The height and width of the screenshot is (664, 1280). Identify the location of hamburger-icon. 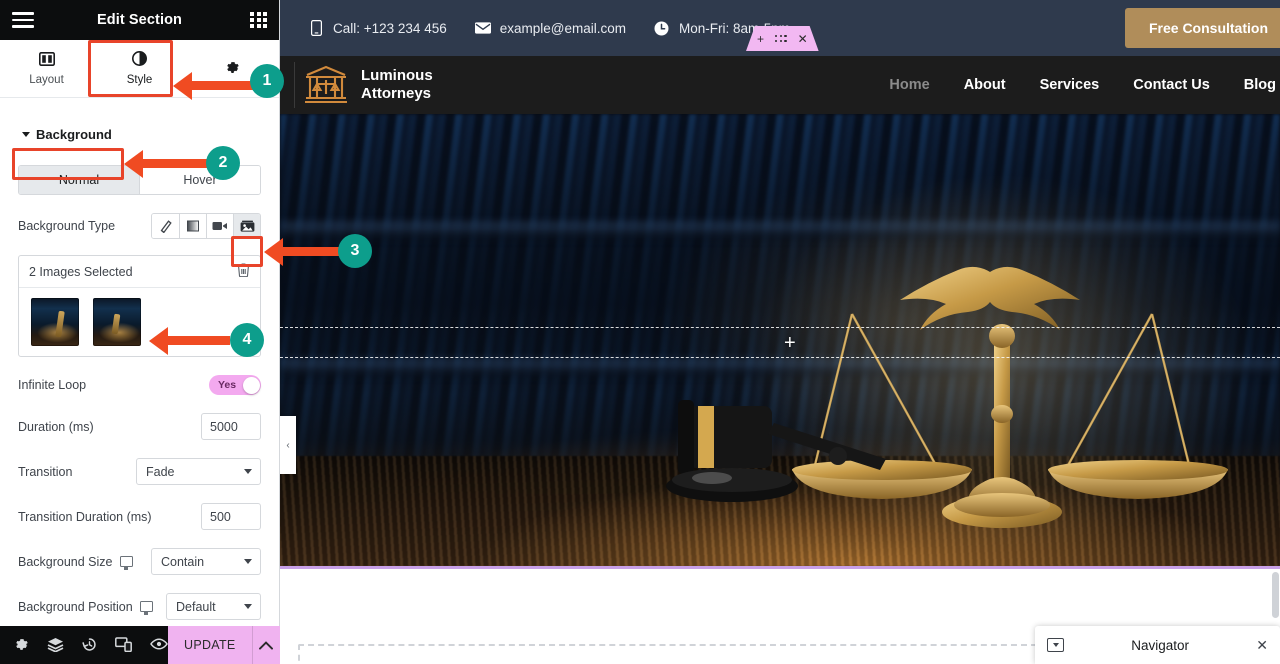
(23, 20).